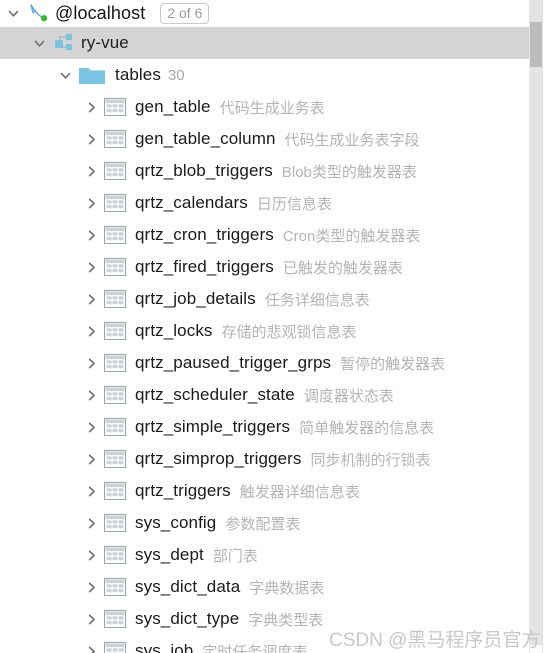  What do you see at coordinates (265, 235) in the screenshot?
I see `table-row: qrtz_cron_triggers Cron类型的触发器表` at bounding box center [265, 235].